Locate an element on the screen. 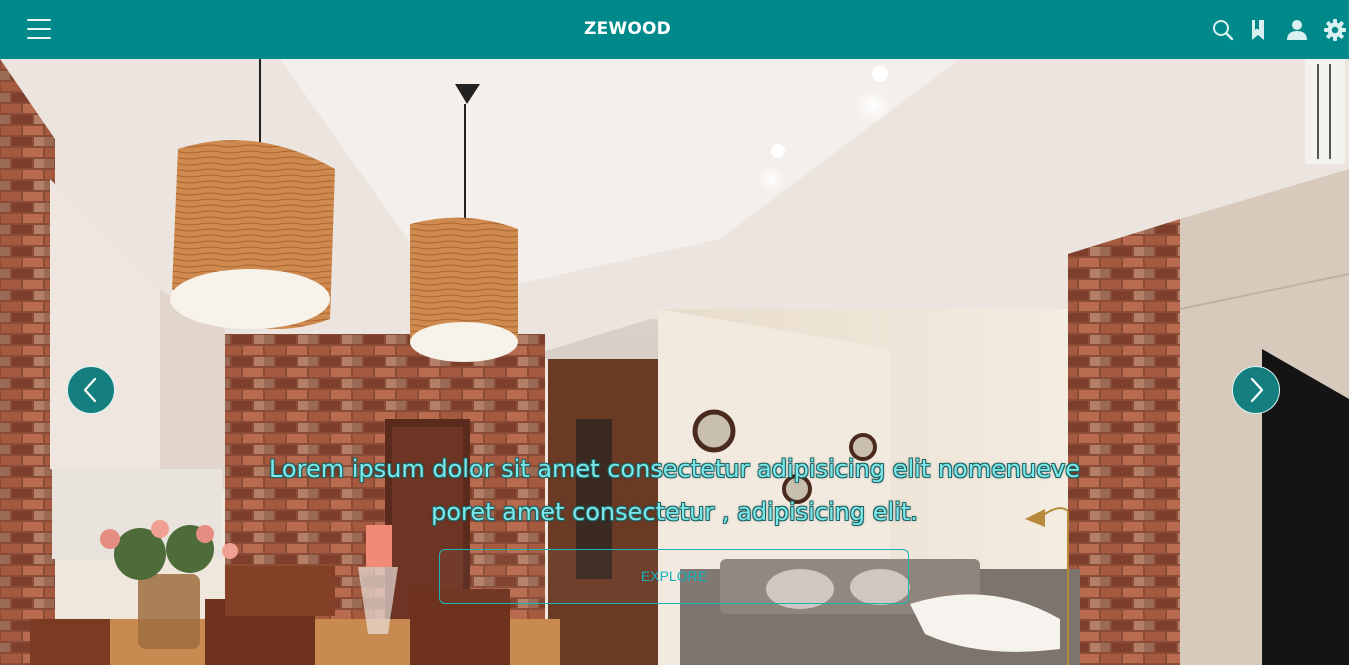  chevron-right-icon is located at coordinates (1257, 390).